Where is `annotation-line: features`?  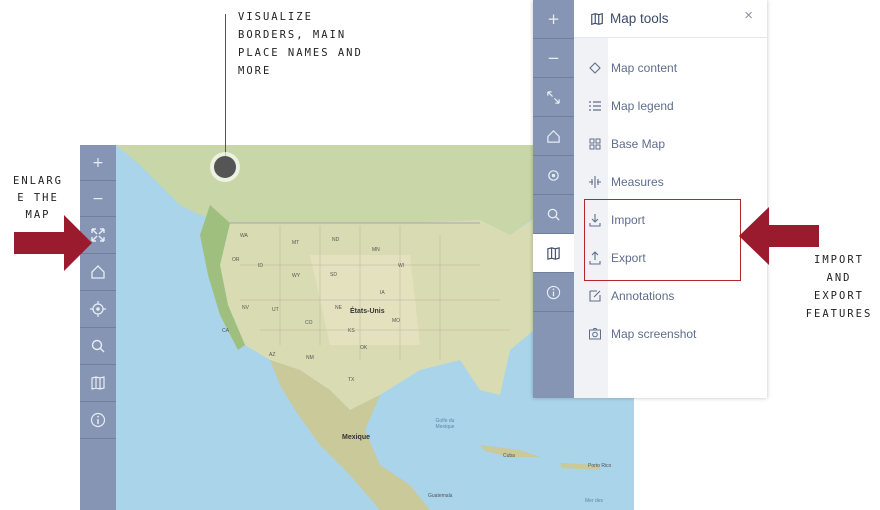 annotation-line: features is located at coordinates (839, 314).